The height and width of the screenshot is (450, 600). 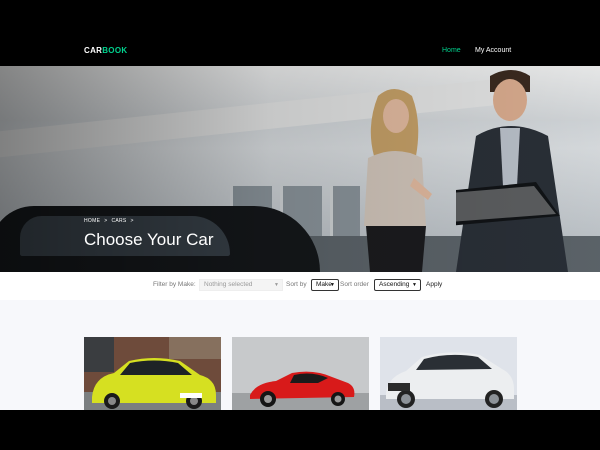 What do you see at coordinates (451, 50) in the screenshot?
I see `nav-home-link: Home` at bounding box center [451, 50].